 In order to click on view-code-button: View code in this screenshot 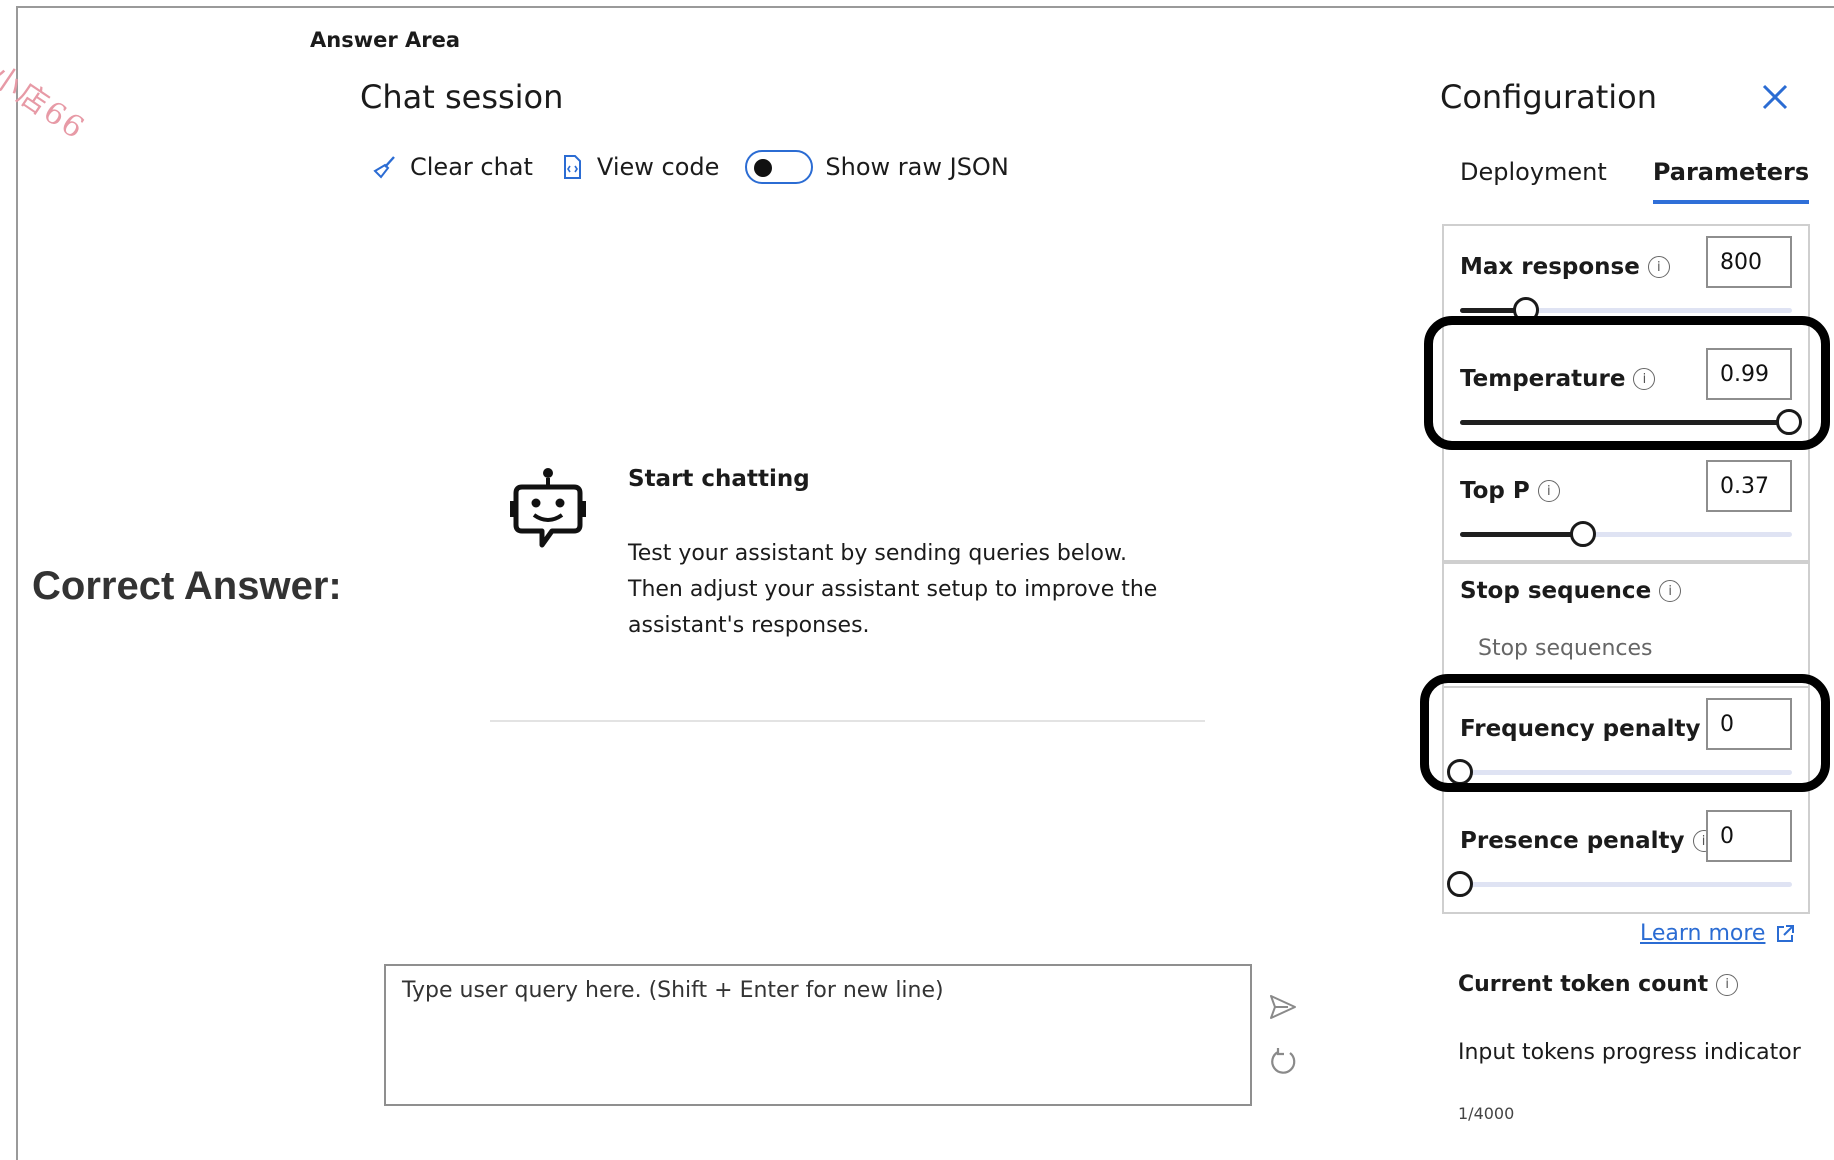, I will do `click(639, 167)`.